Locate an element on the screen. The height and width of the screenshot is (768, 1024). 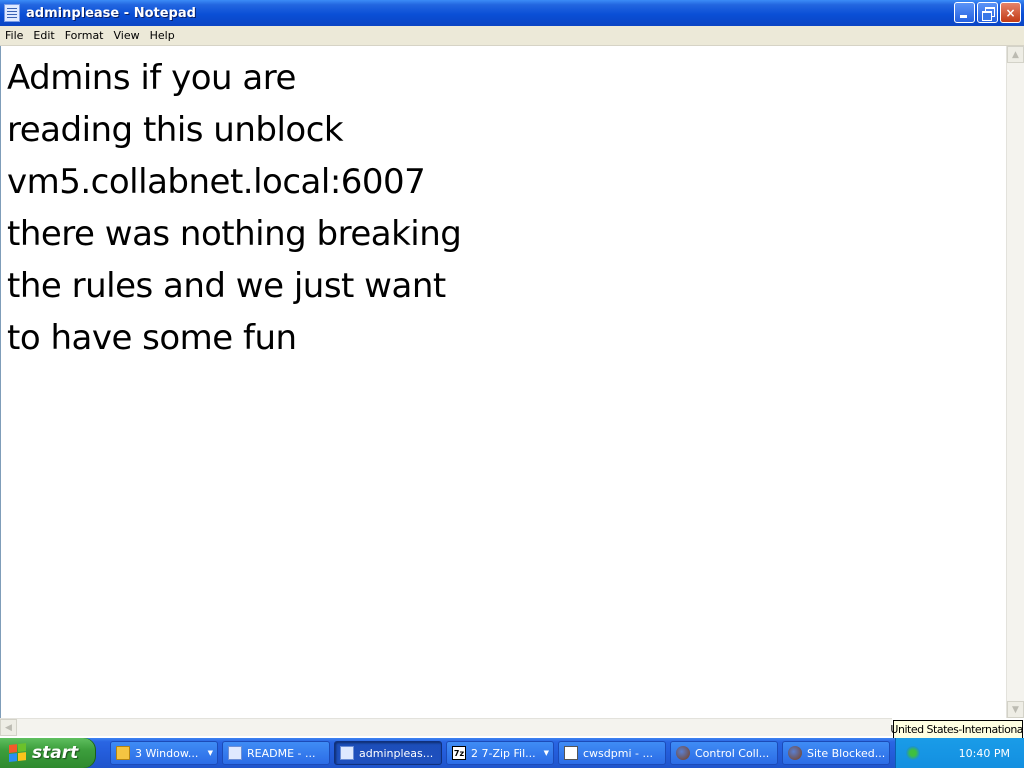
menu-help: Help is located at coordinates (162, 35).